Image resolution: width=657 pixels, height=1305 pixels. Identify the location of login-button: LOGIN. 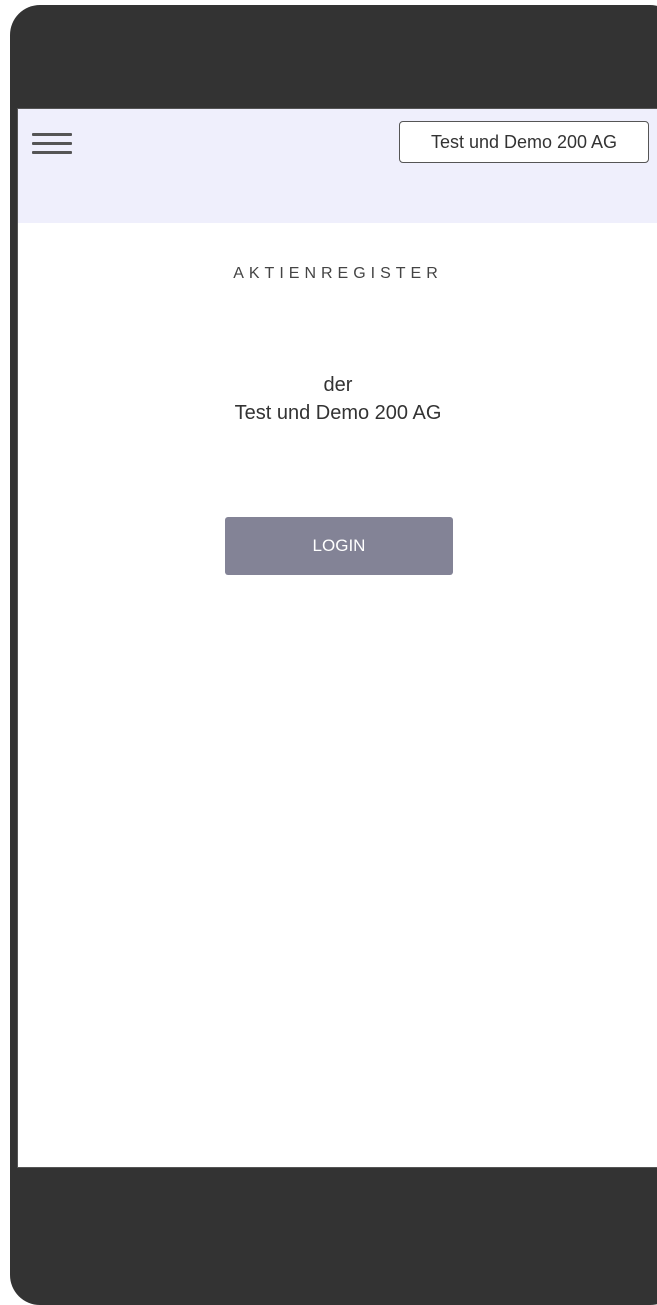
(339, 546).